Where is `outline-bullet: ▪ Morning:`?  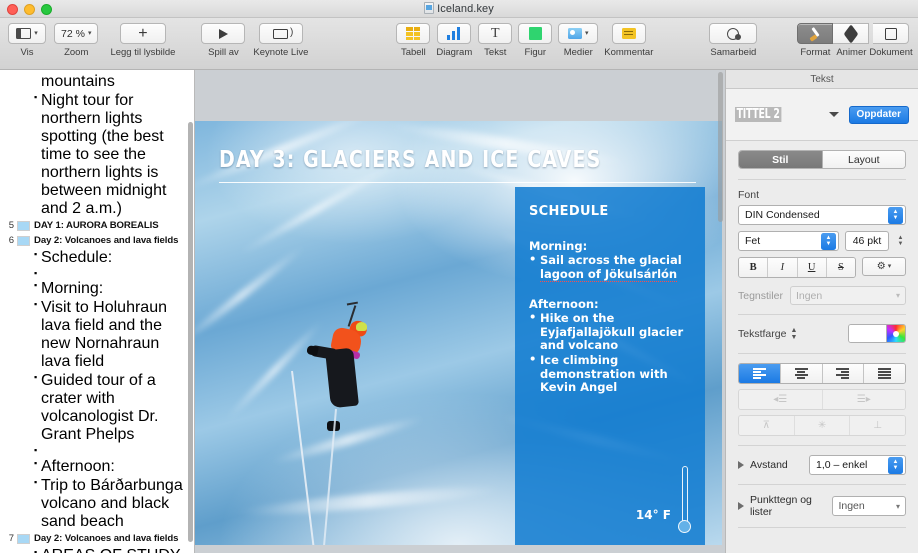 outline-bullet: ▪ Morning: is located at coordinates (97, 289).